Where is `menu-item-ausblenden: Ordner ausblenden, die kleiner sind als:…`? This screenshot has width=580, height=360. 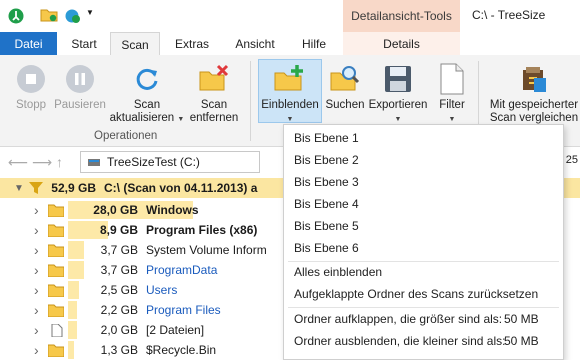
menu-item-ausblenden: Ordner ausblenden, die kleiner sind als:… is located at coordinates (424, 341).